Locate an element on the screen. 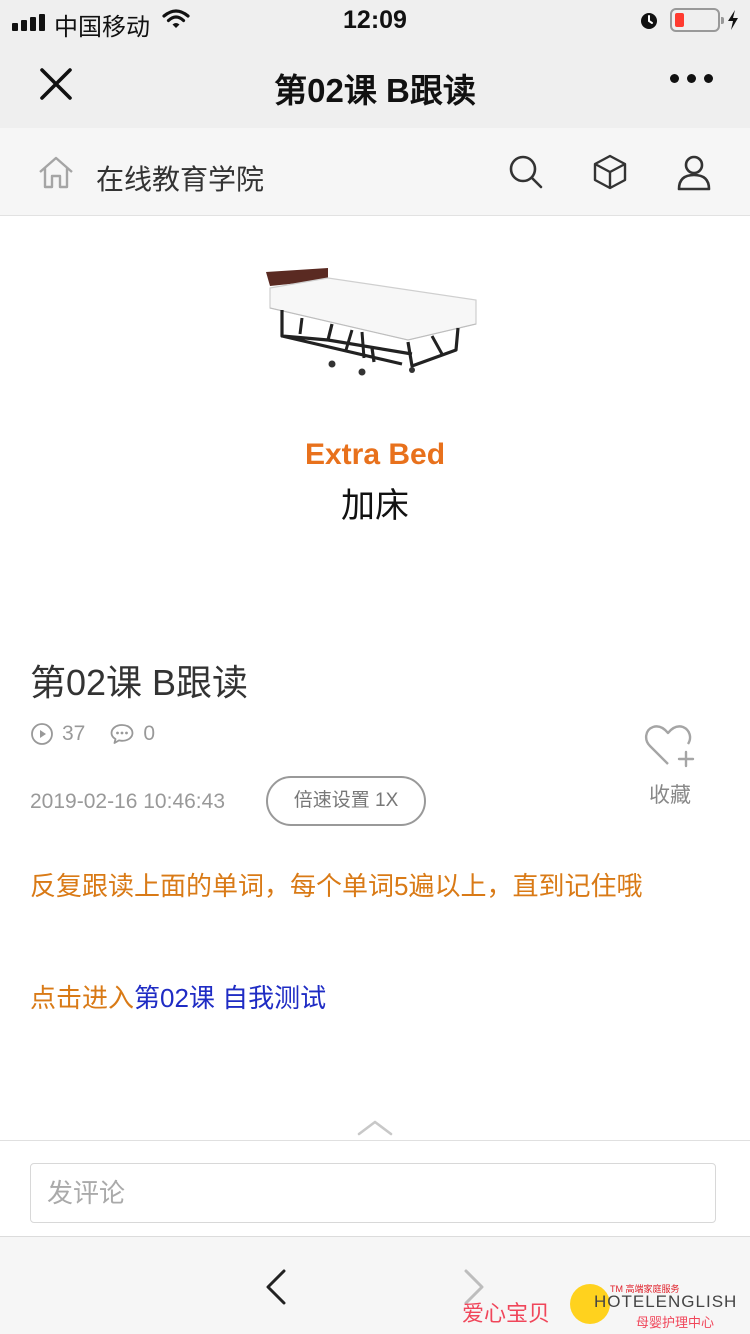 This screenshot has height=1334, width=750. user-icon is located at coordinates (694, 172).